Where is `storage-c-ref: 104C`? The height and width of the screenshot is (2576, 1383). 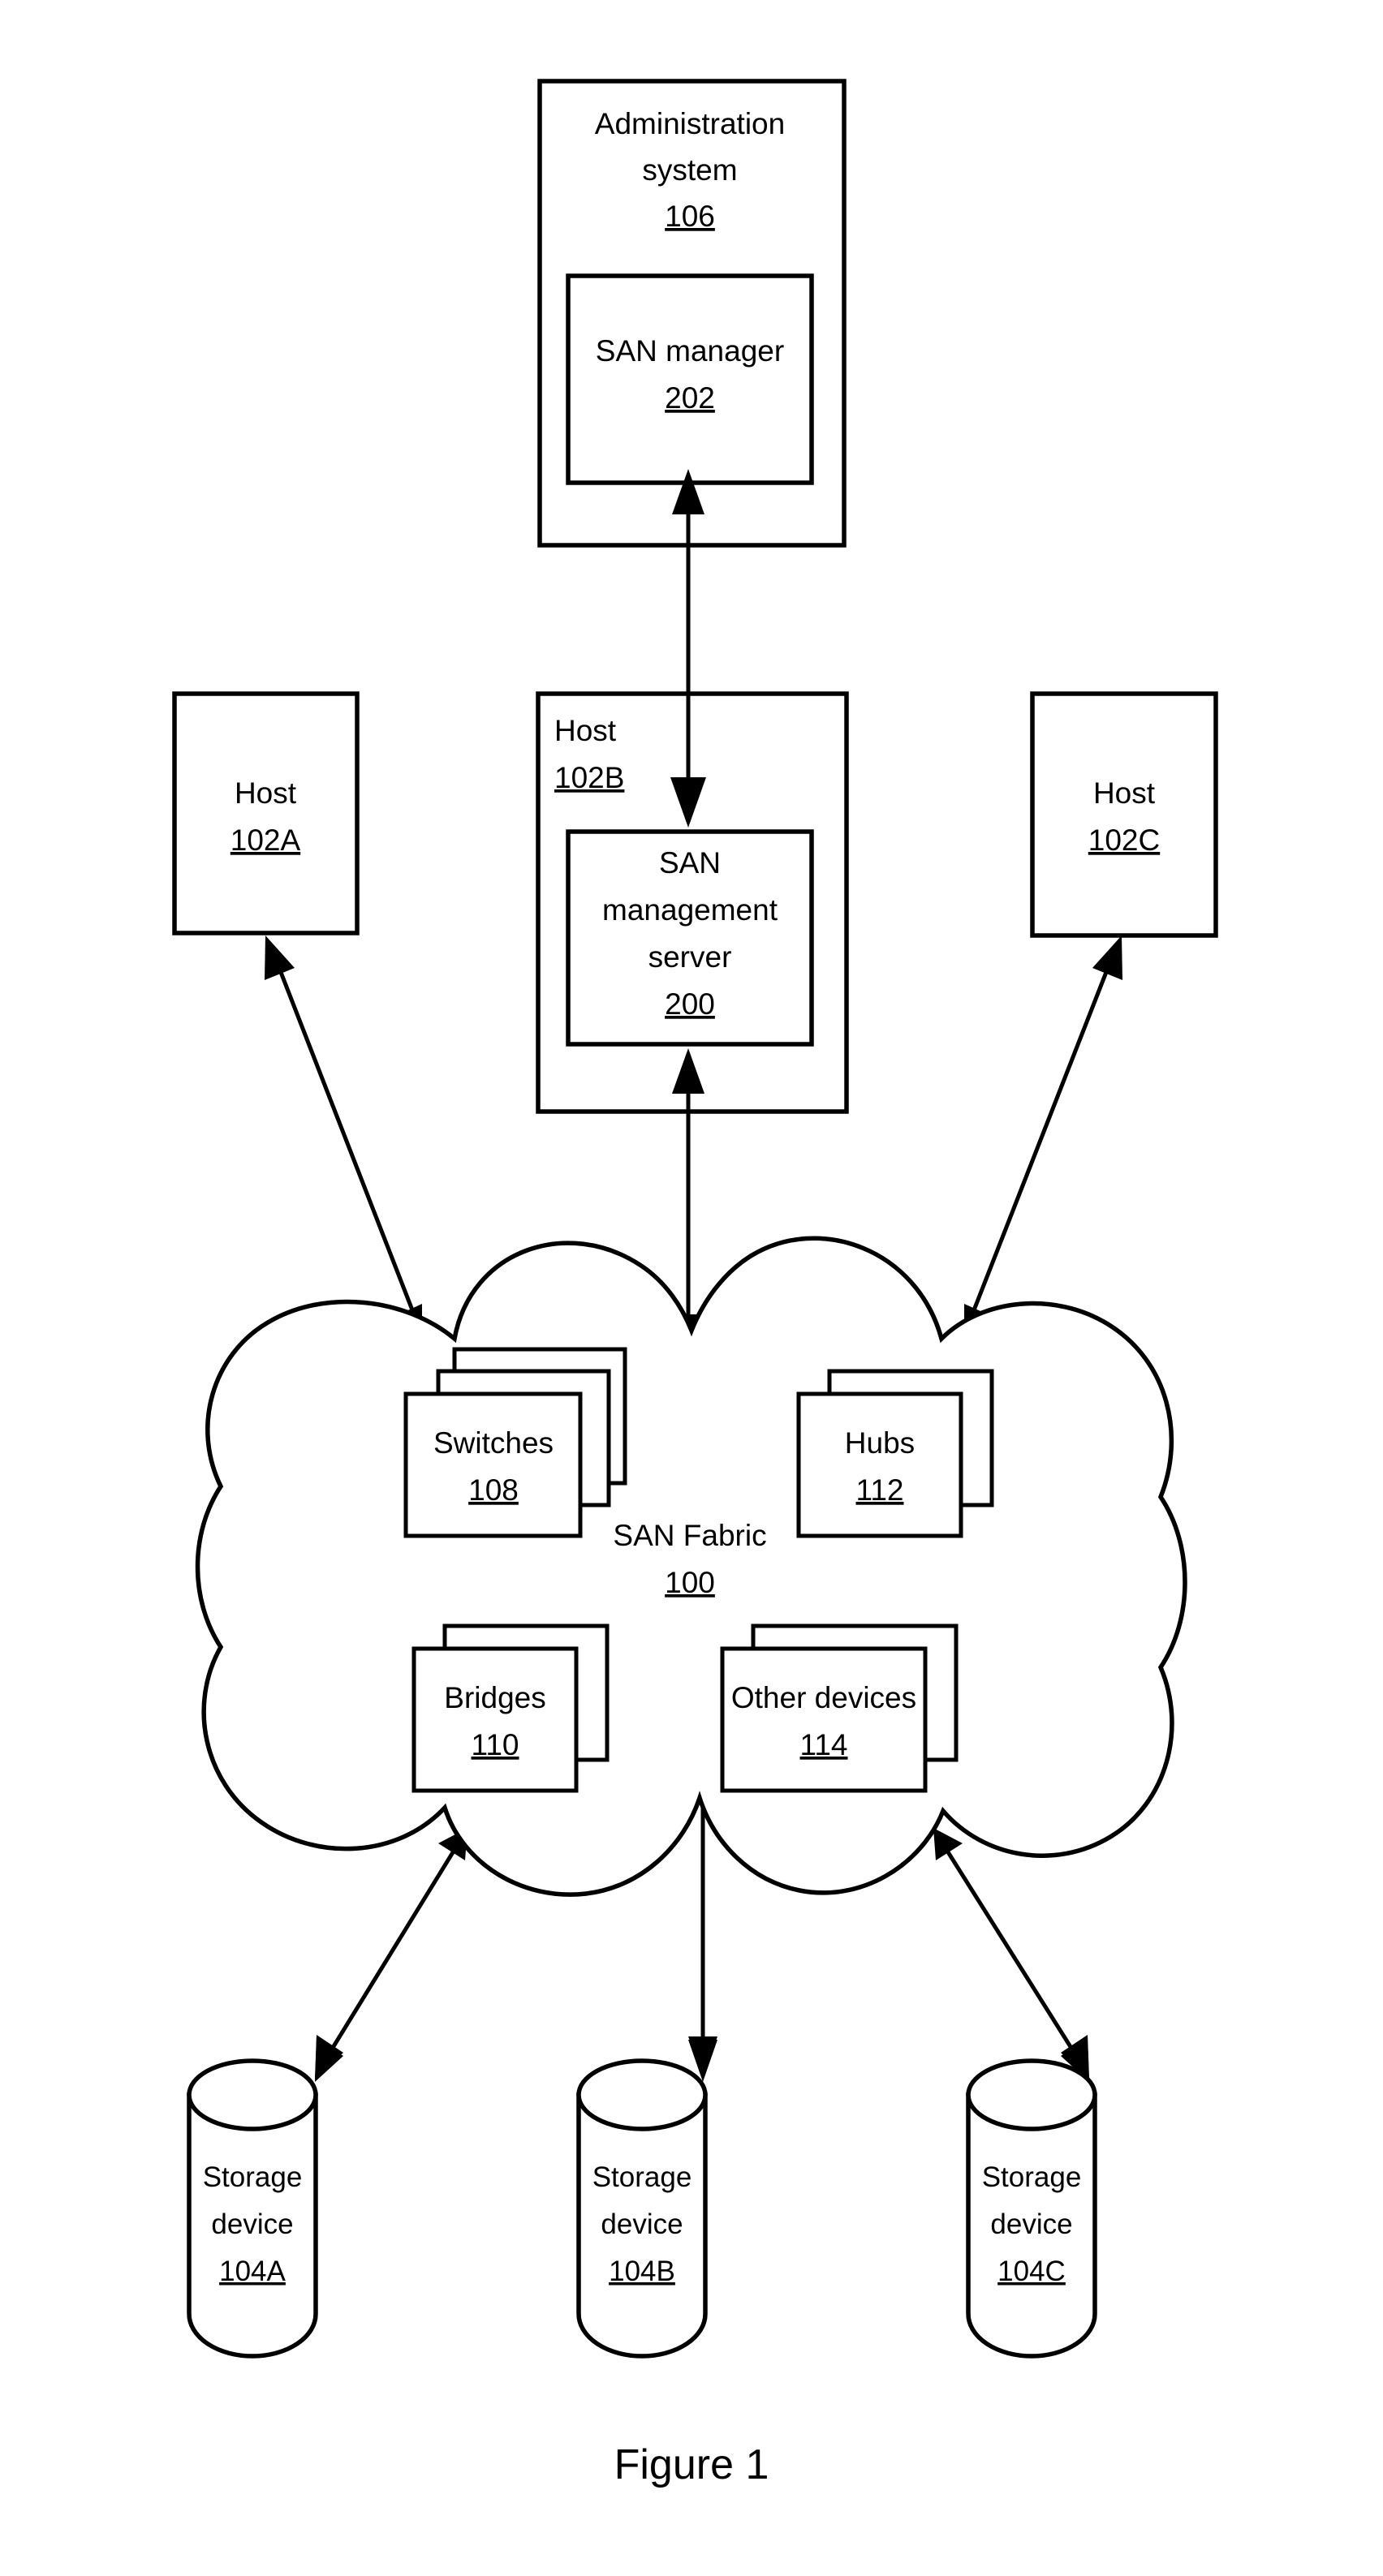 storage-c-ref: 104C is located at coordinates (1031, 2271).